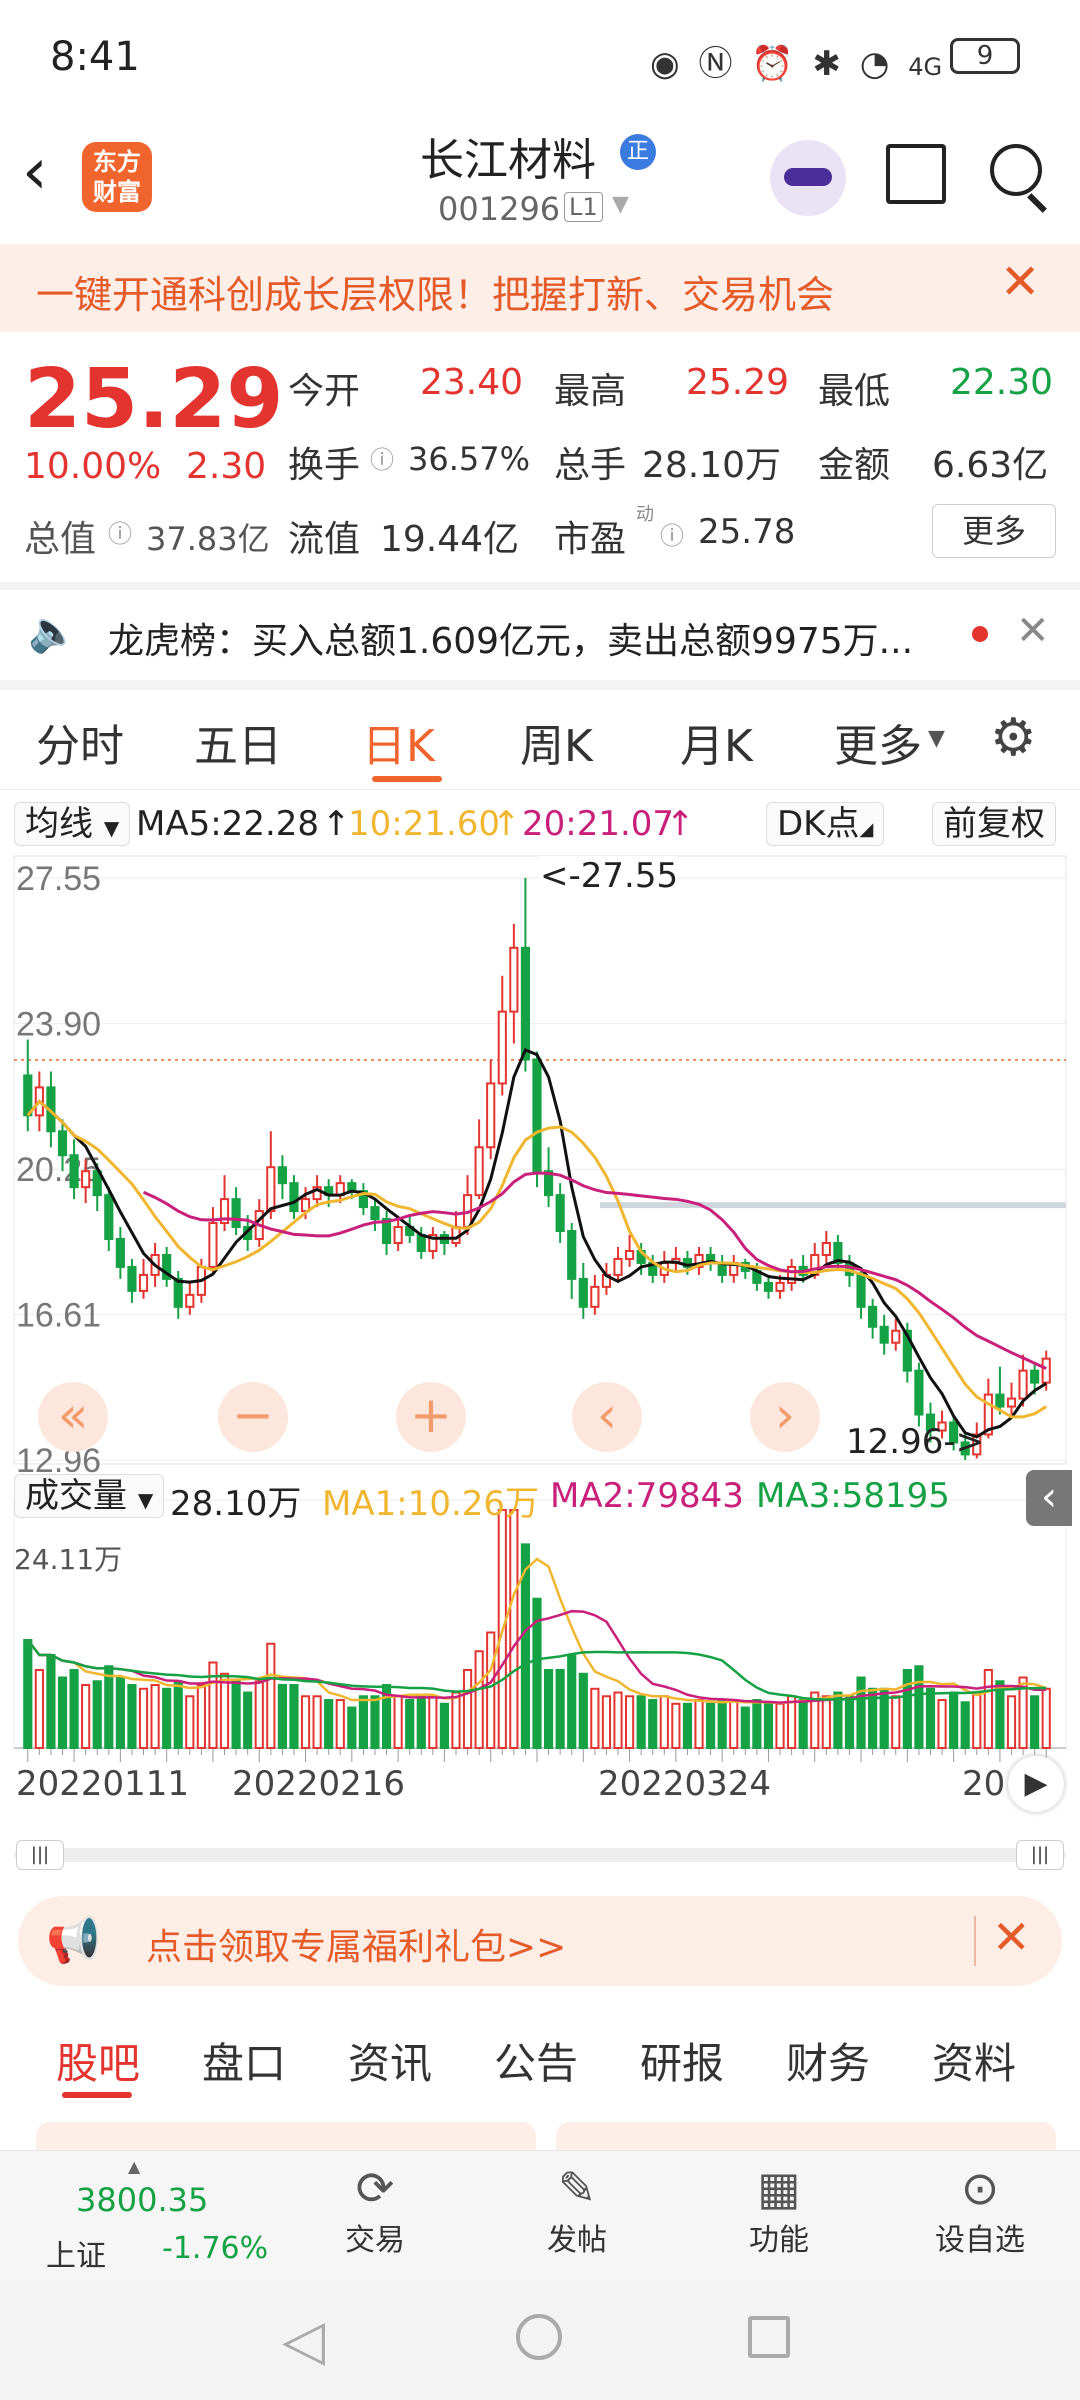 Image resolution: width=1080 pixels, height=2400 pixels. What do you see at coordinates (324, 465) in the screenshot?
I see `turnover-label: 换手` at bounding box center [324, 465].